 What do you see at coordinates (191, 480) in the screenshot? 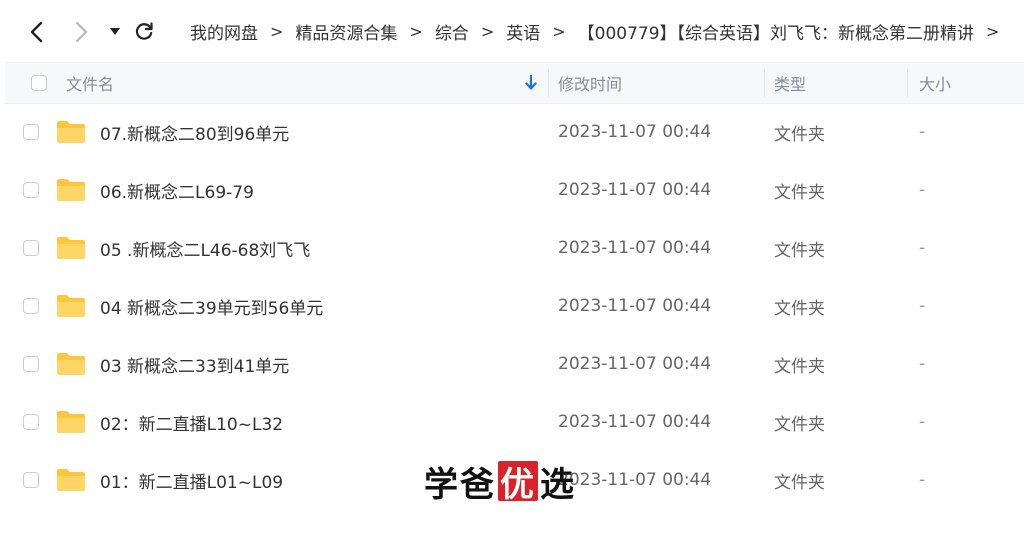
I see `file-name: 01：新二直播L01~L09` at bounding box center [191, 480].